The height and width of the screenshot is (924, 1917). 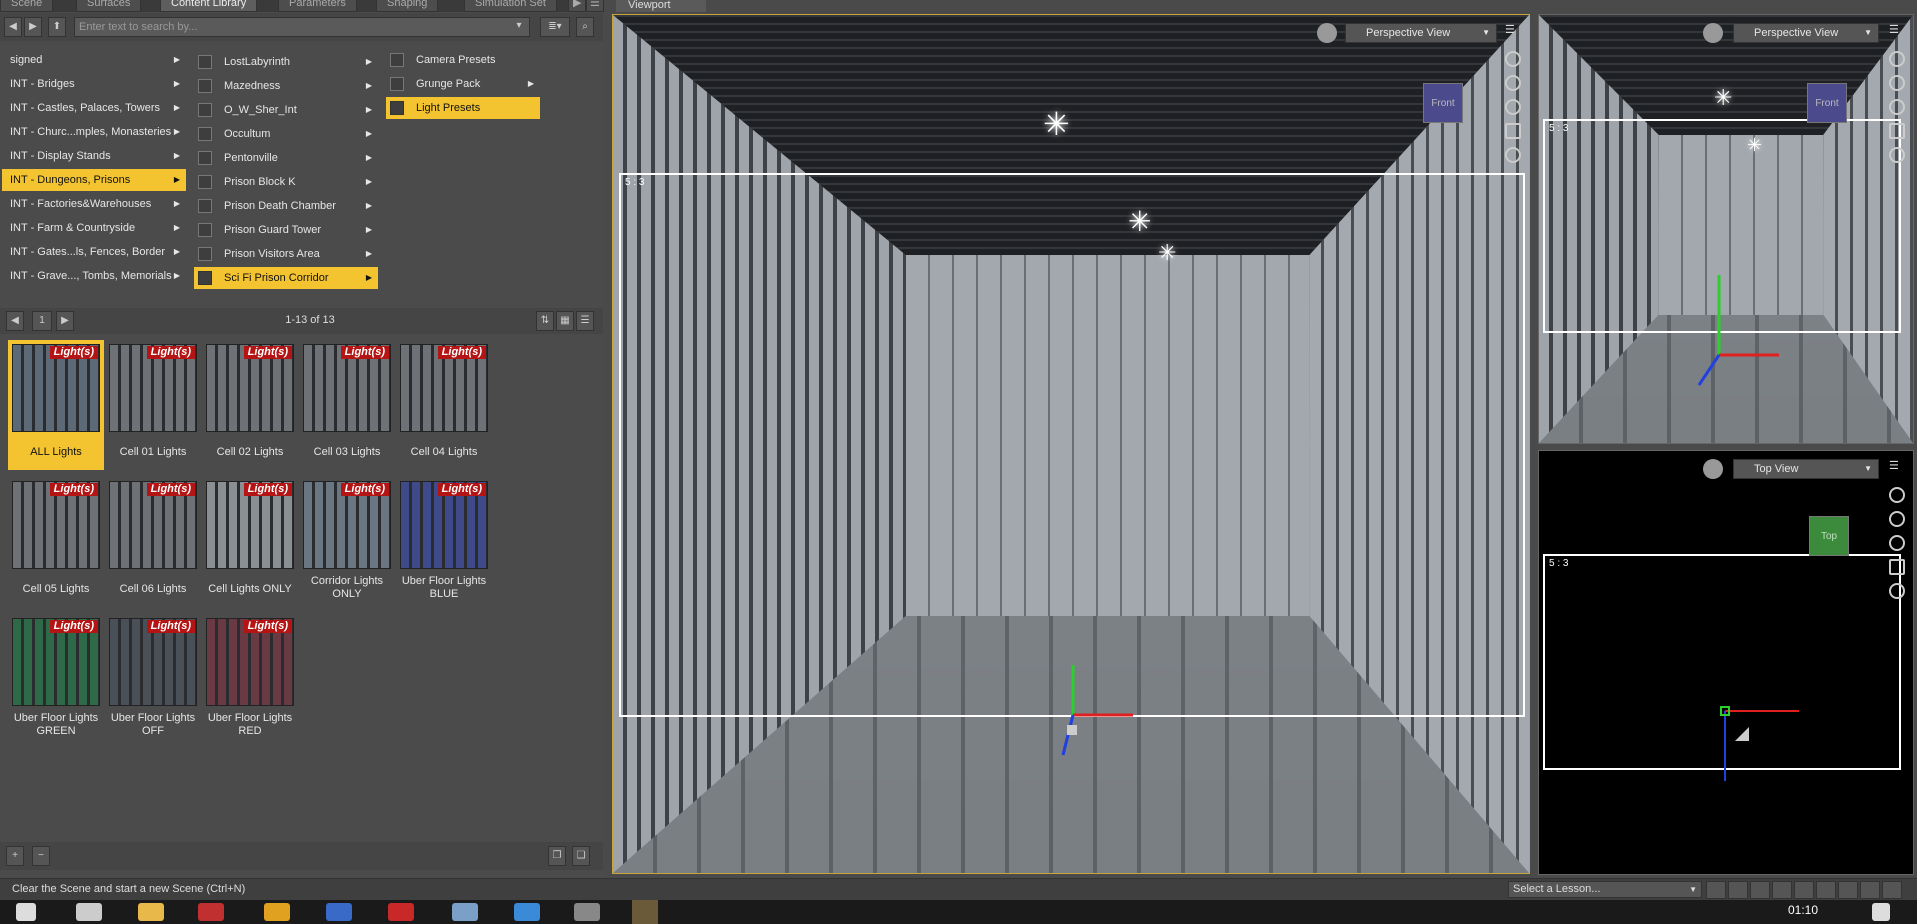 What do you see at coordinates (1726, 229) in the screenshot?
I see `secondary-viewport-top: ✳ ✳ 5 : 3 Perspective View ▼ ☰ Front` at bounding box center [1726, 229].